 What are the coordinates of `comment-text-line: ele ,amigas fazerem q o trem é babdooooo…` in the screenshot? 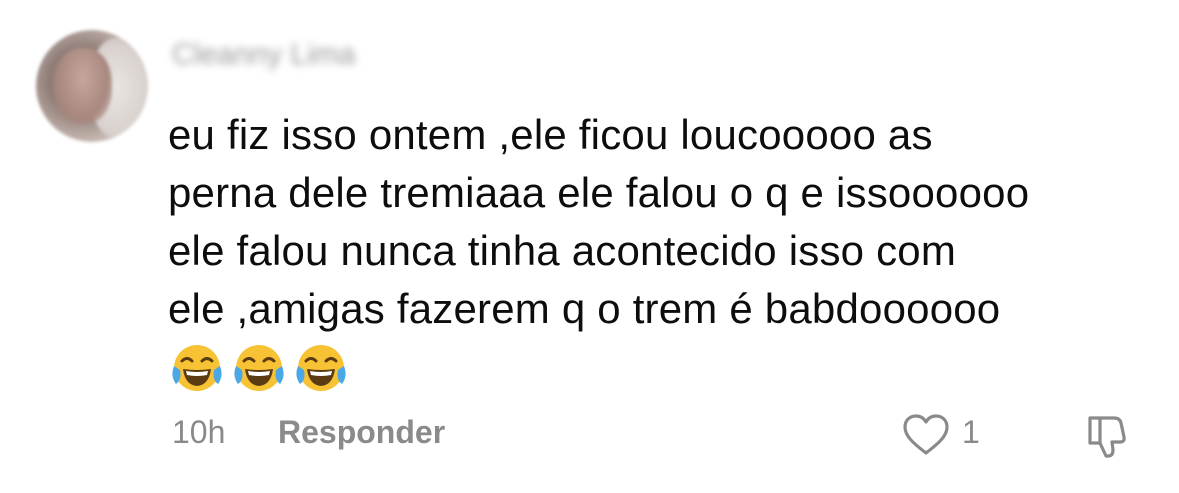 It's located at (584, 308).